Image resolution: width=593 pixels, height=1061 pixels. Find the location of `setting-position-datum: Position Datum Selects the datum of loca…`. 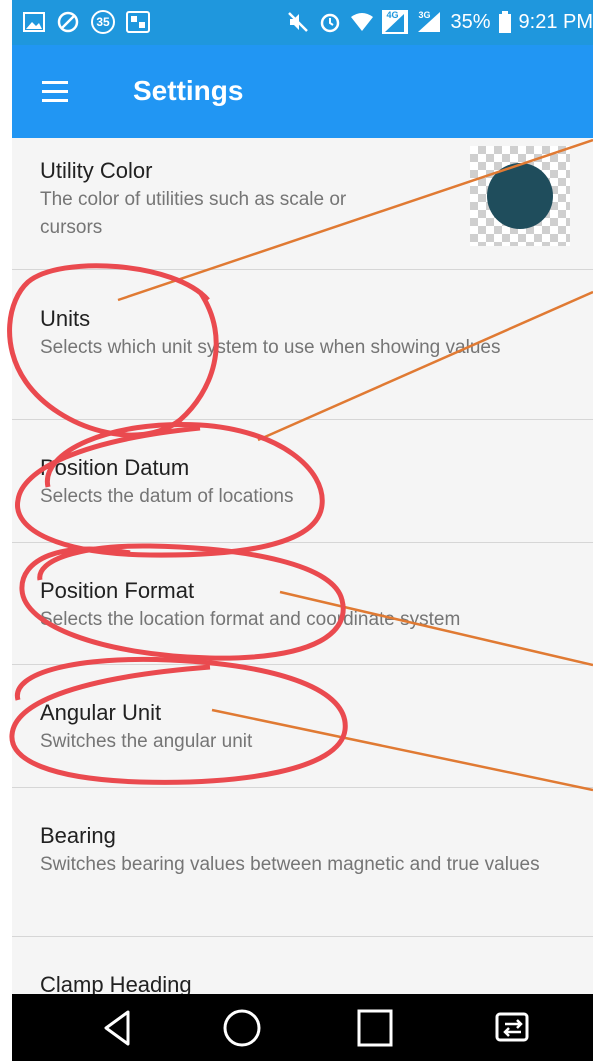

setting-position-datum: Position Datum Selects the datum of loca… is located at coordinates (302, 481).